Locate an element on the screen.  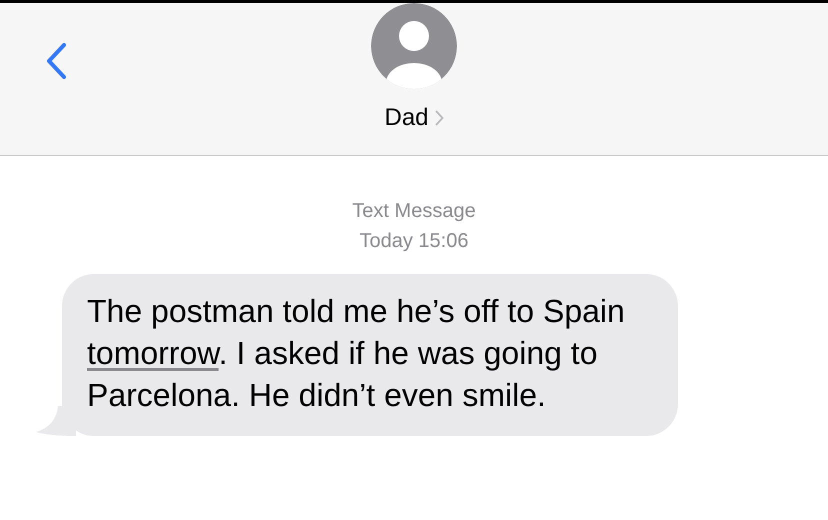
message-timestamp: Today 15:06 is located at coordinates (414, 241).